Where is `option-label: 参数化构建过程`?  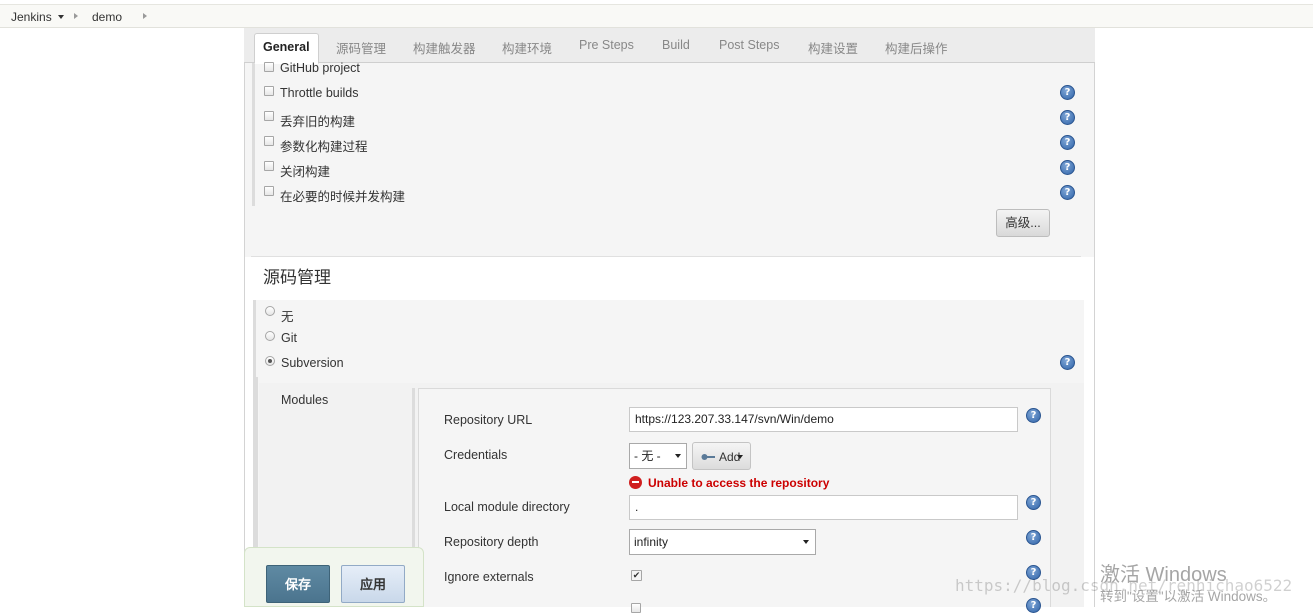
option-label: 参数化构建过程 is located at coordinates (324, 147).